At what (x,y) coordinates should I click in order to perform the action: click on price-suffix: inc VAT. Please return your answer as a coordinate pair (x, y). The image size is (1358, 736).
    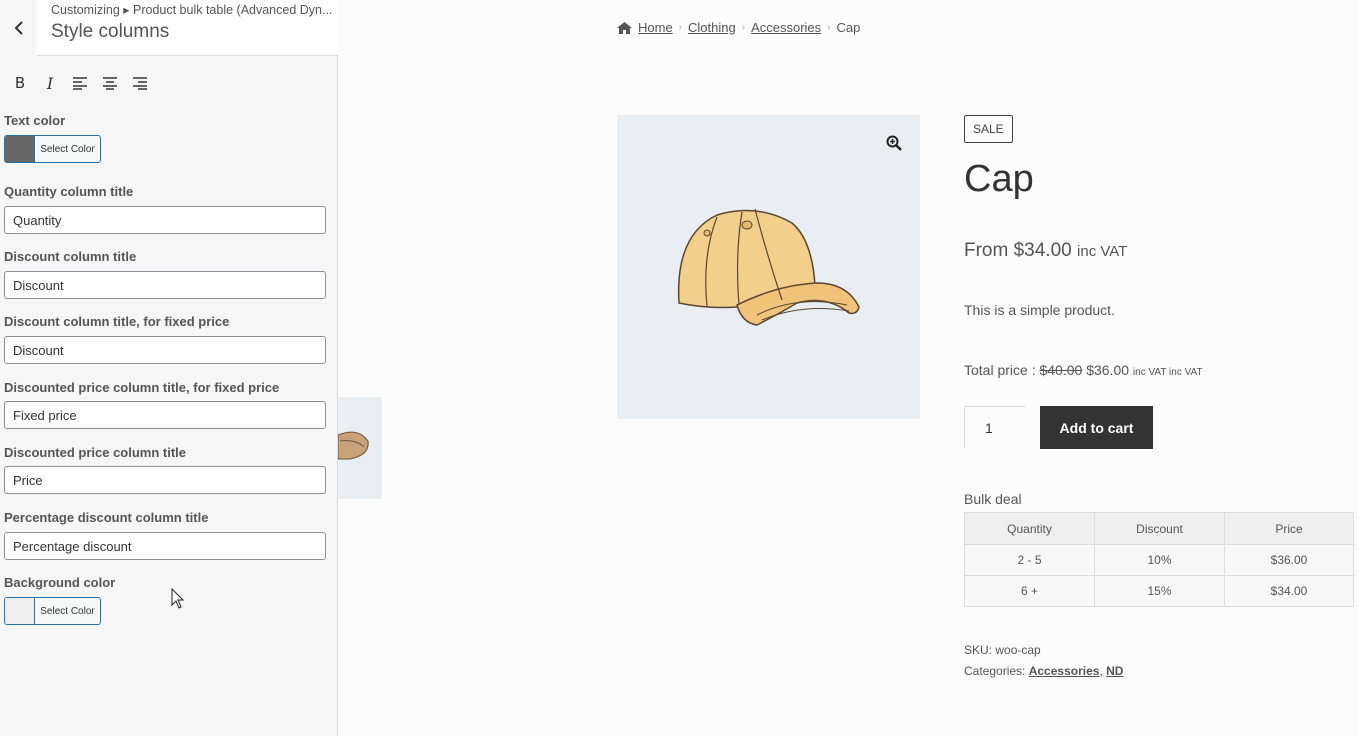
    Looking at the image, I should click on (1102, 251).